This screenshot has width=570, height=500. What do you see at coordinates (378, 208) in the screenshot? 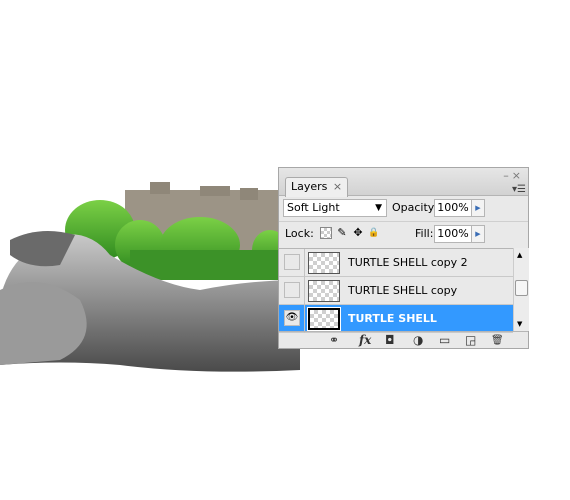
I see `chevron-down-icon: ▼` at bounding box center [378, 208].